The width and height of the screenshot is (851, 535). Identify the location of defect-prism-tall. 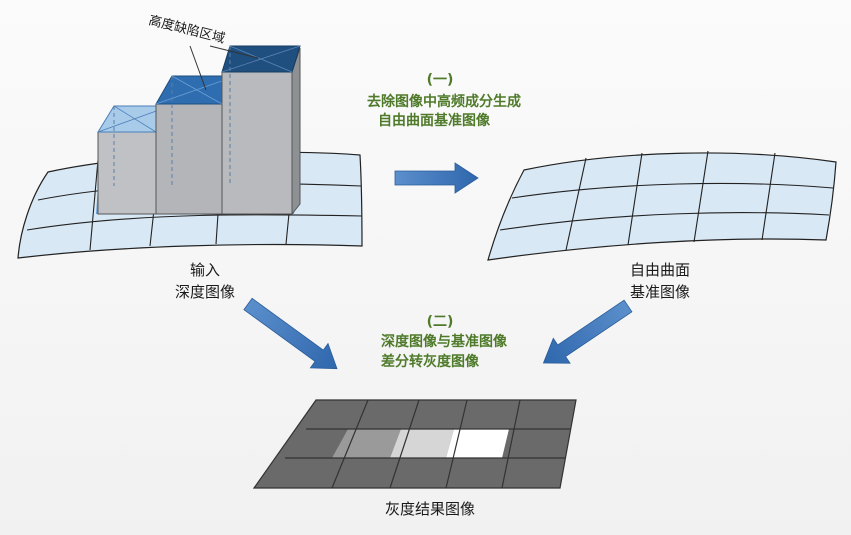
(261, 130).